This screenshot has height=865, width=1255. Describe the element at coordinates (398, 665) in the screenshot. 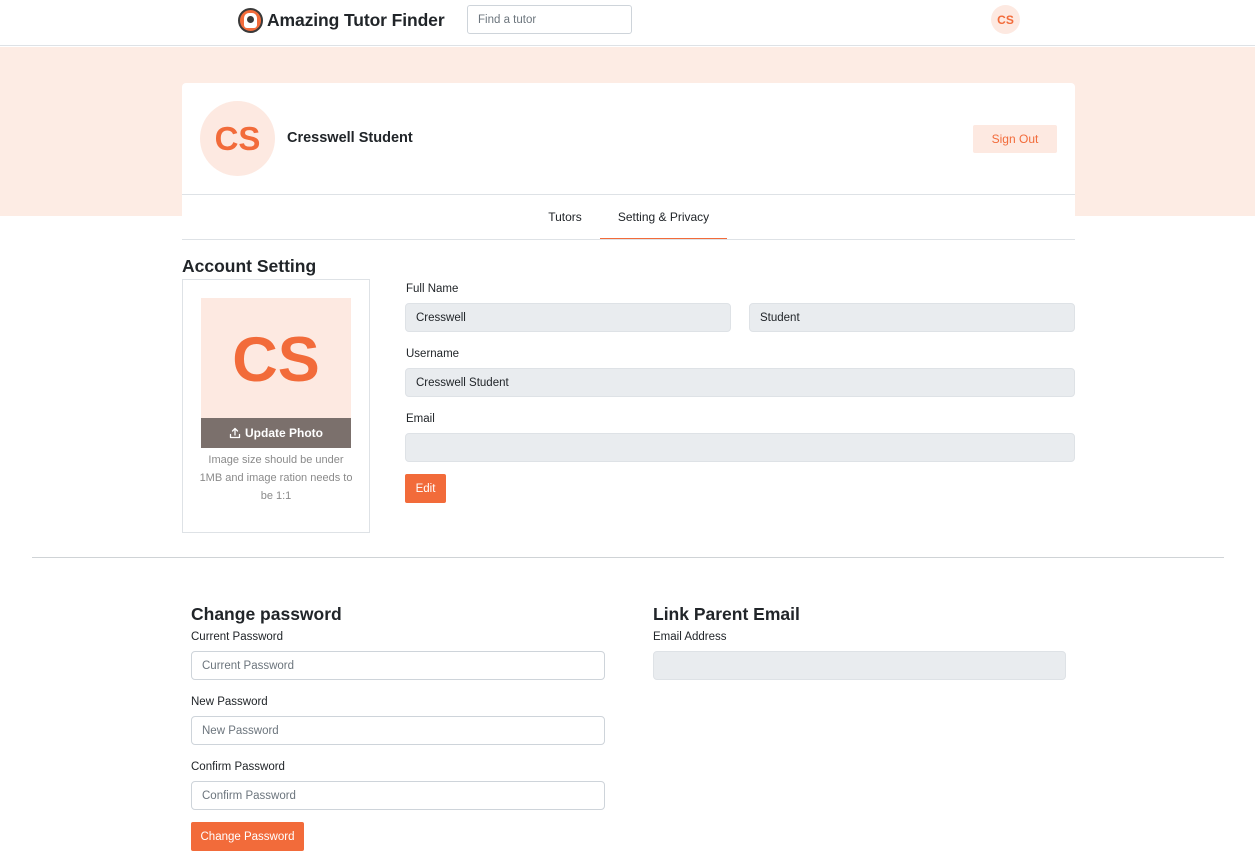

I see `current-password-input` at that location.